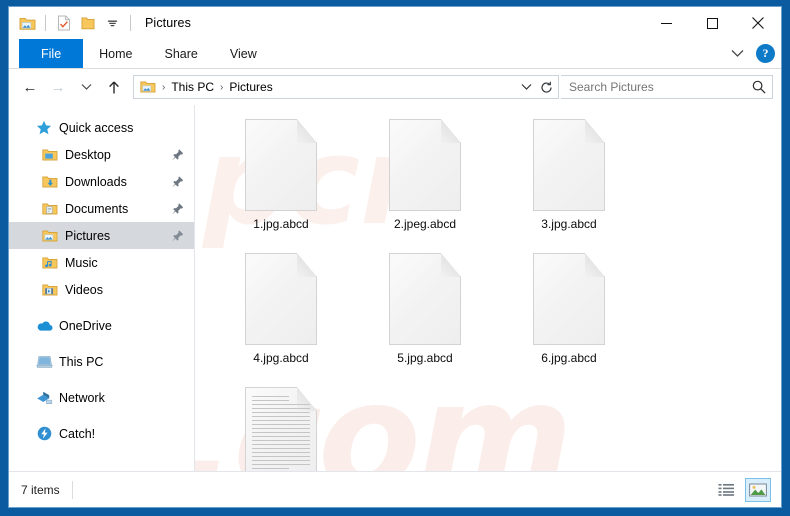 This screenshot has height=516, width=790. I want to click on file-item: Restore-My-Files.txt, so click(281, 427).